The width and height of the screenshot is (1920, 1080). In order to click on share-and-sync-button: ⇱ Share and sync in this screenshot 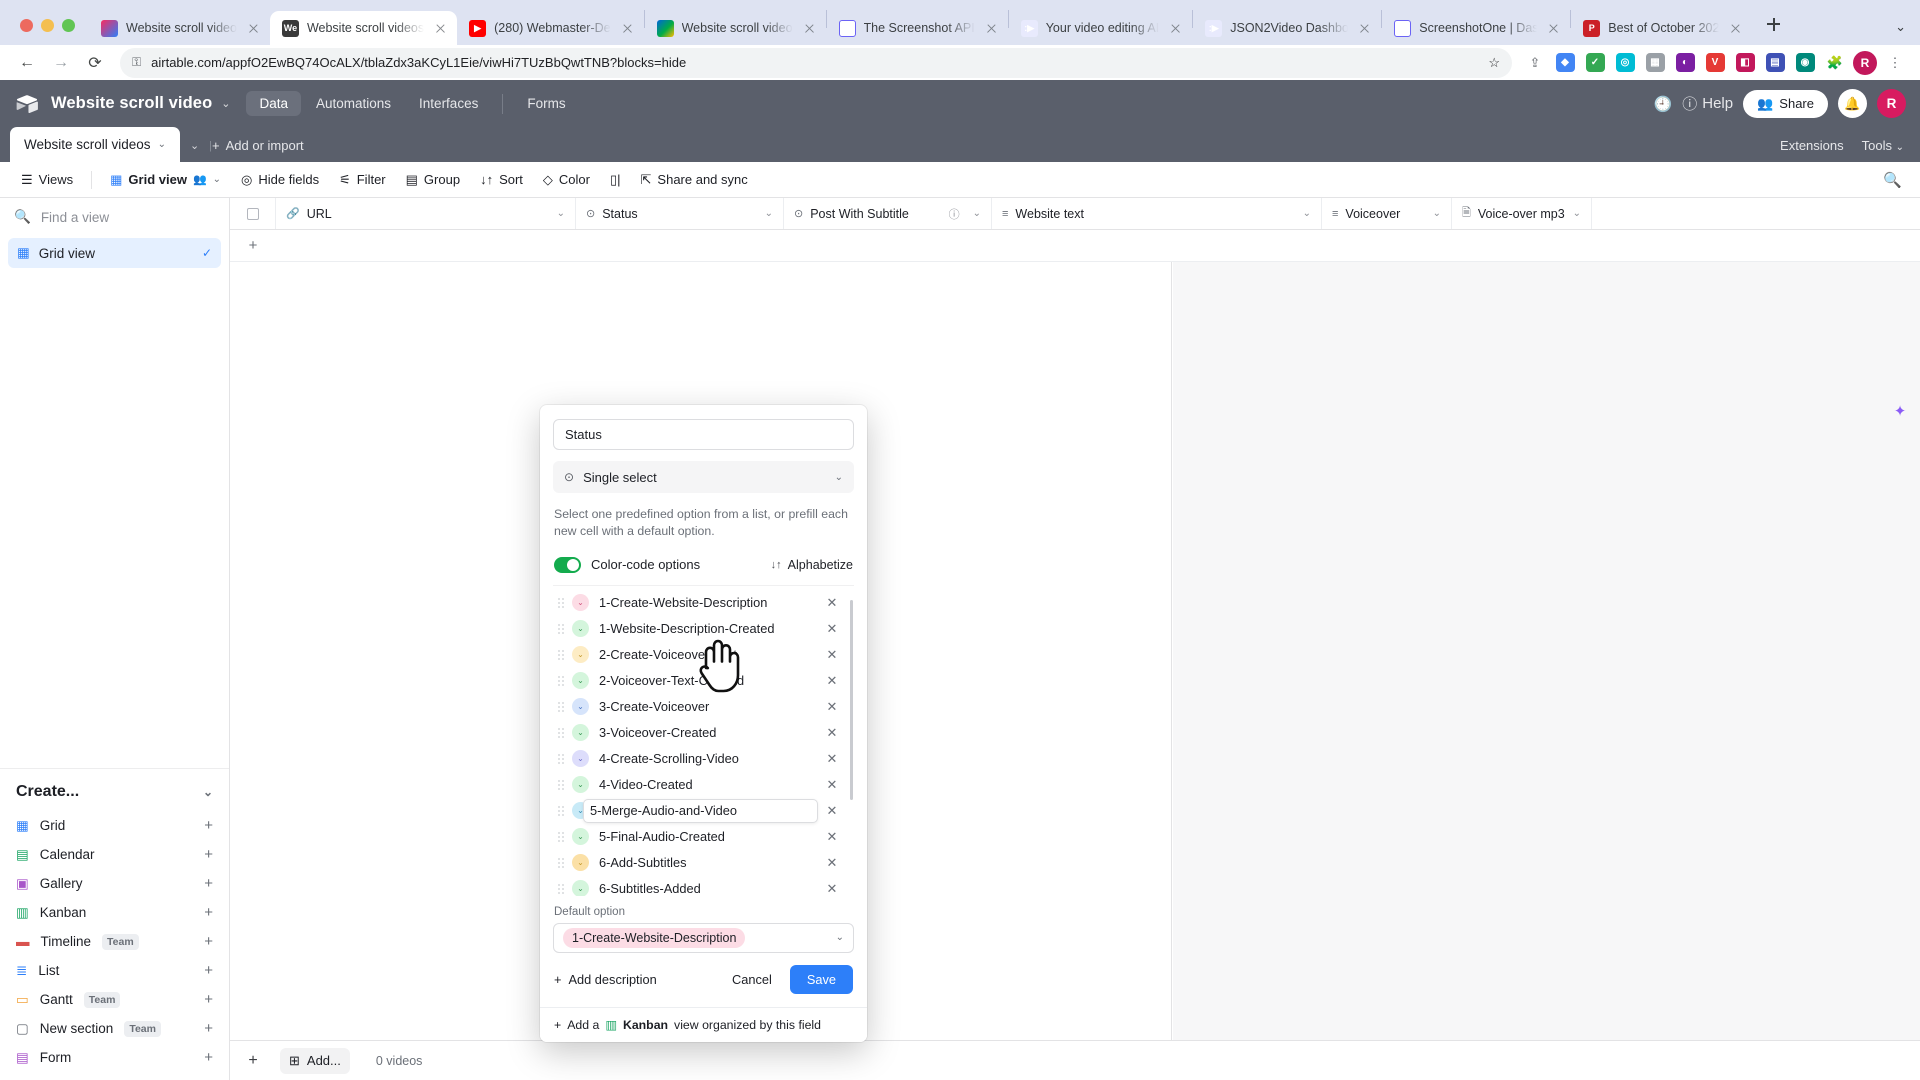, I will do `click(694, 180)`.